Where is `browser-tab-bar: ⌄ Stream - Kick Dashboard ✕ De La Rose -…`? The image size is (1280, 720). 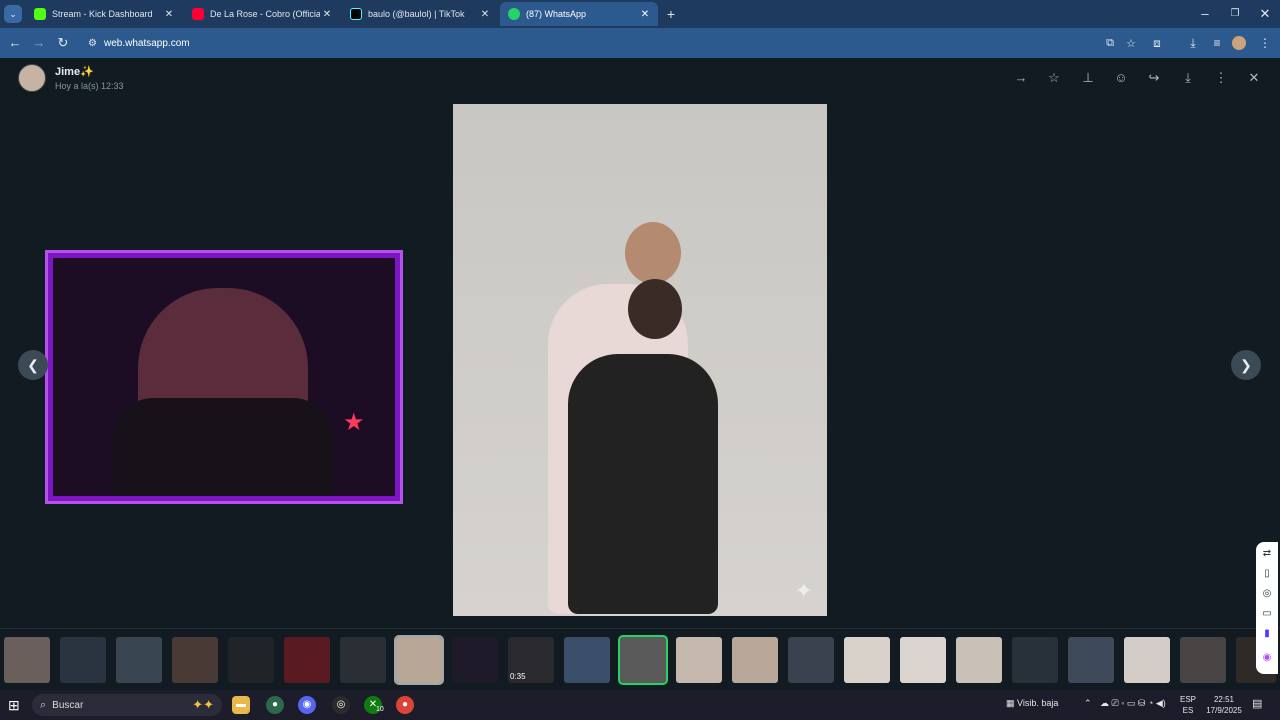
browser-tab-bar: ⌄ Stream - Kick Dashboard ✕ De La Rose -… is located at coordinates (640, 14).